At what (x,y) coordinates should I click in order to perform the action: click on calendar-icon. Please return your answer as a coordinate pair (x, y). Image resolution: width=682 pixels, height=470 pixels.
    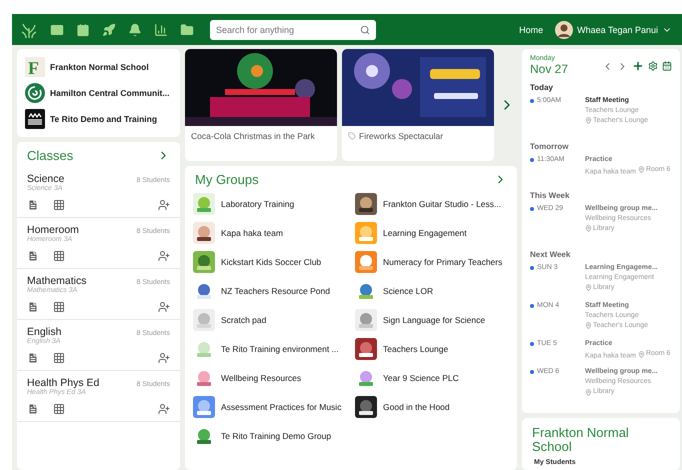
    Looking at the image, I should click on (667, 66).